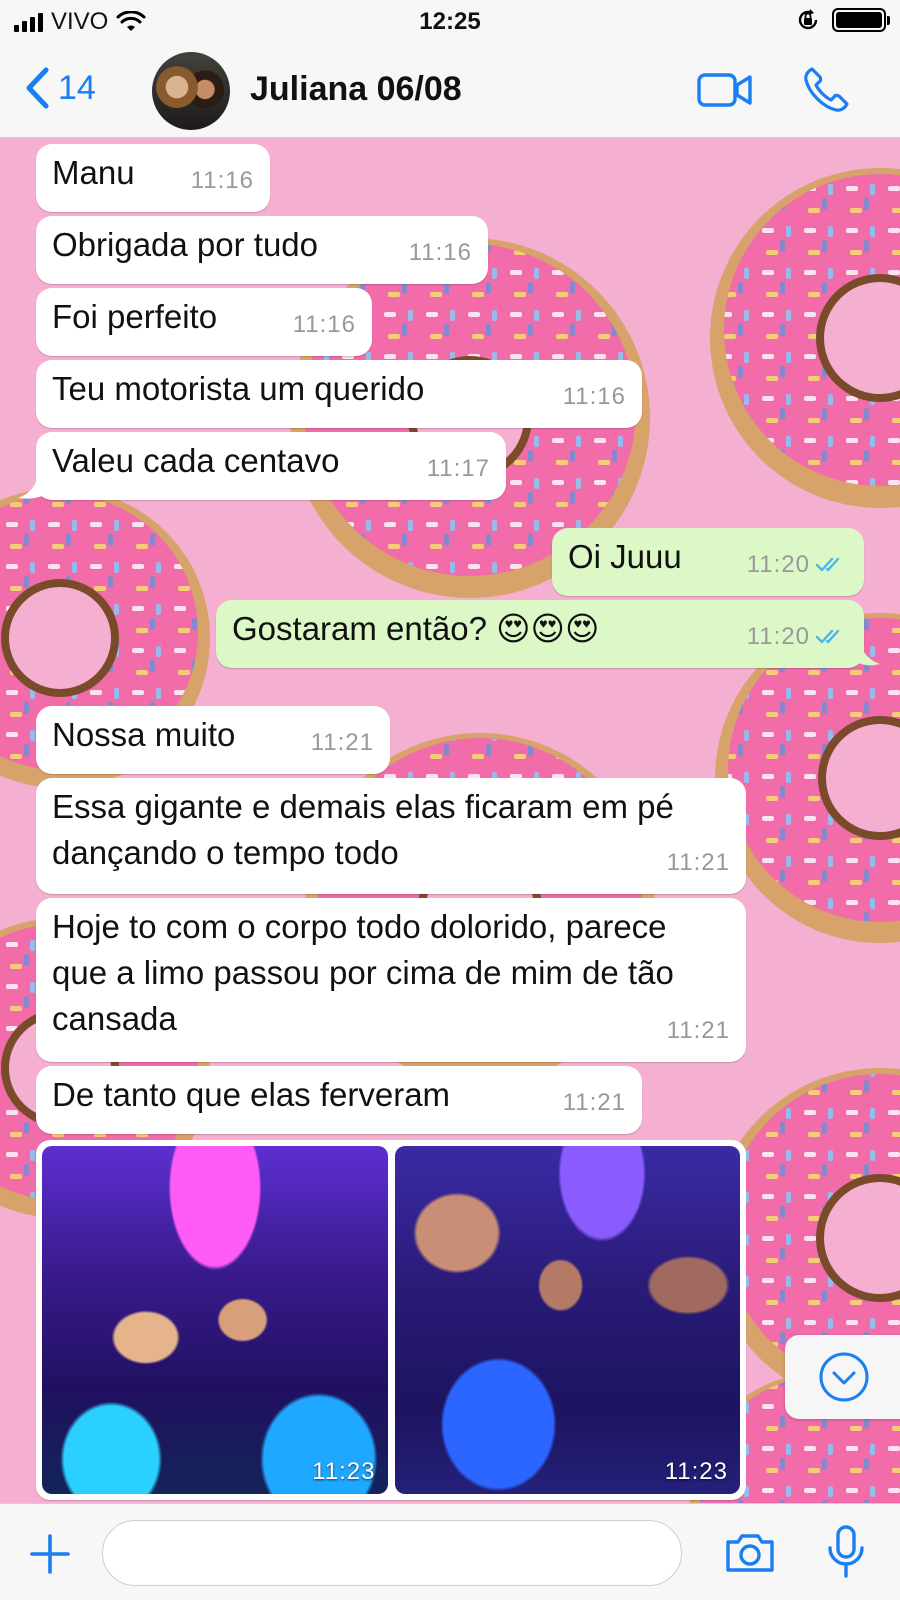 The image size is (900, 1600). I want to click on message-time: 11:17, so click(458, 468).